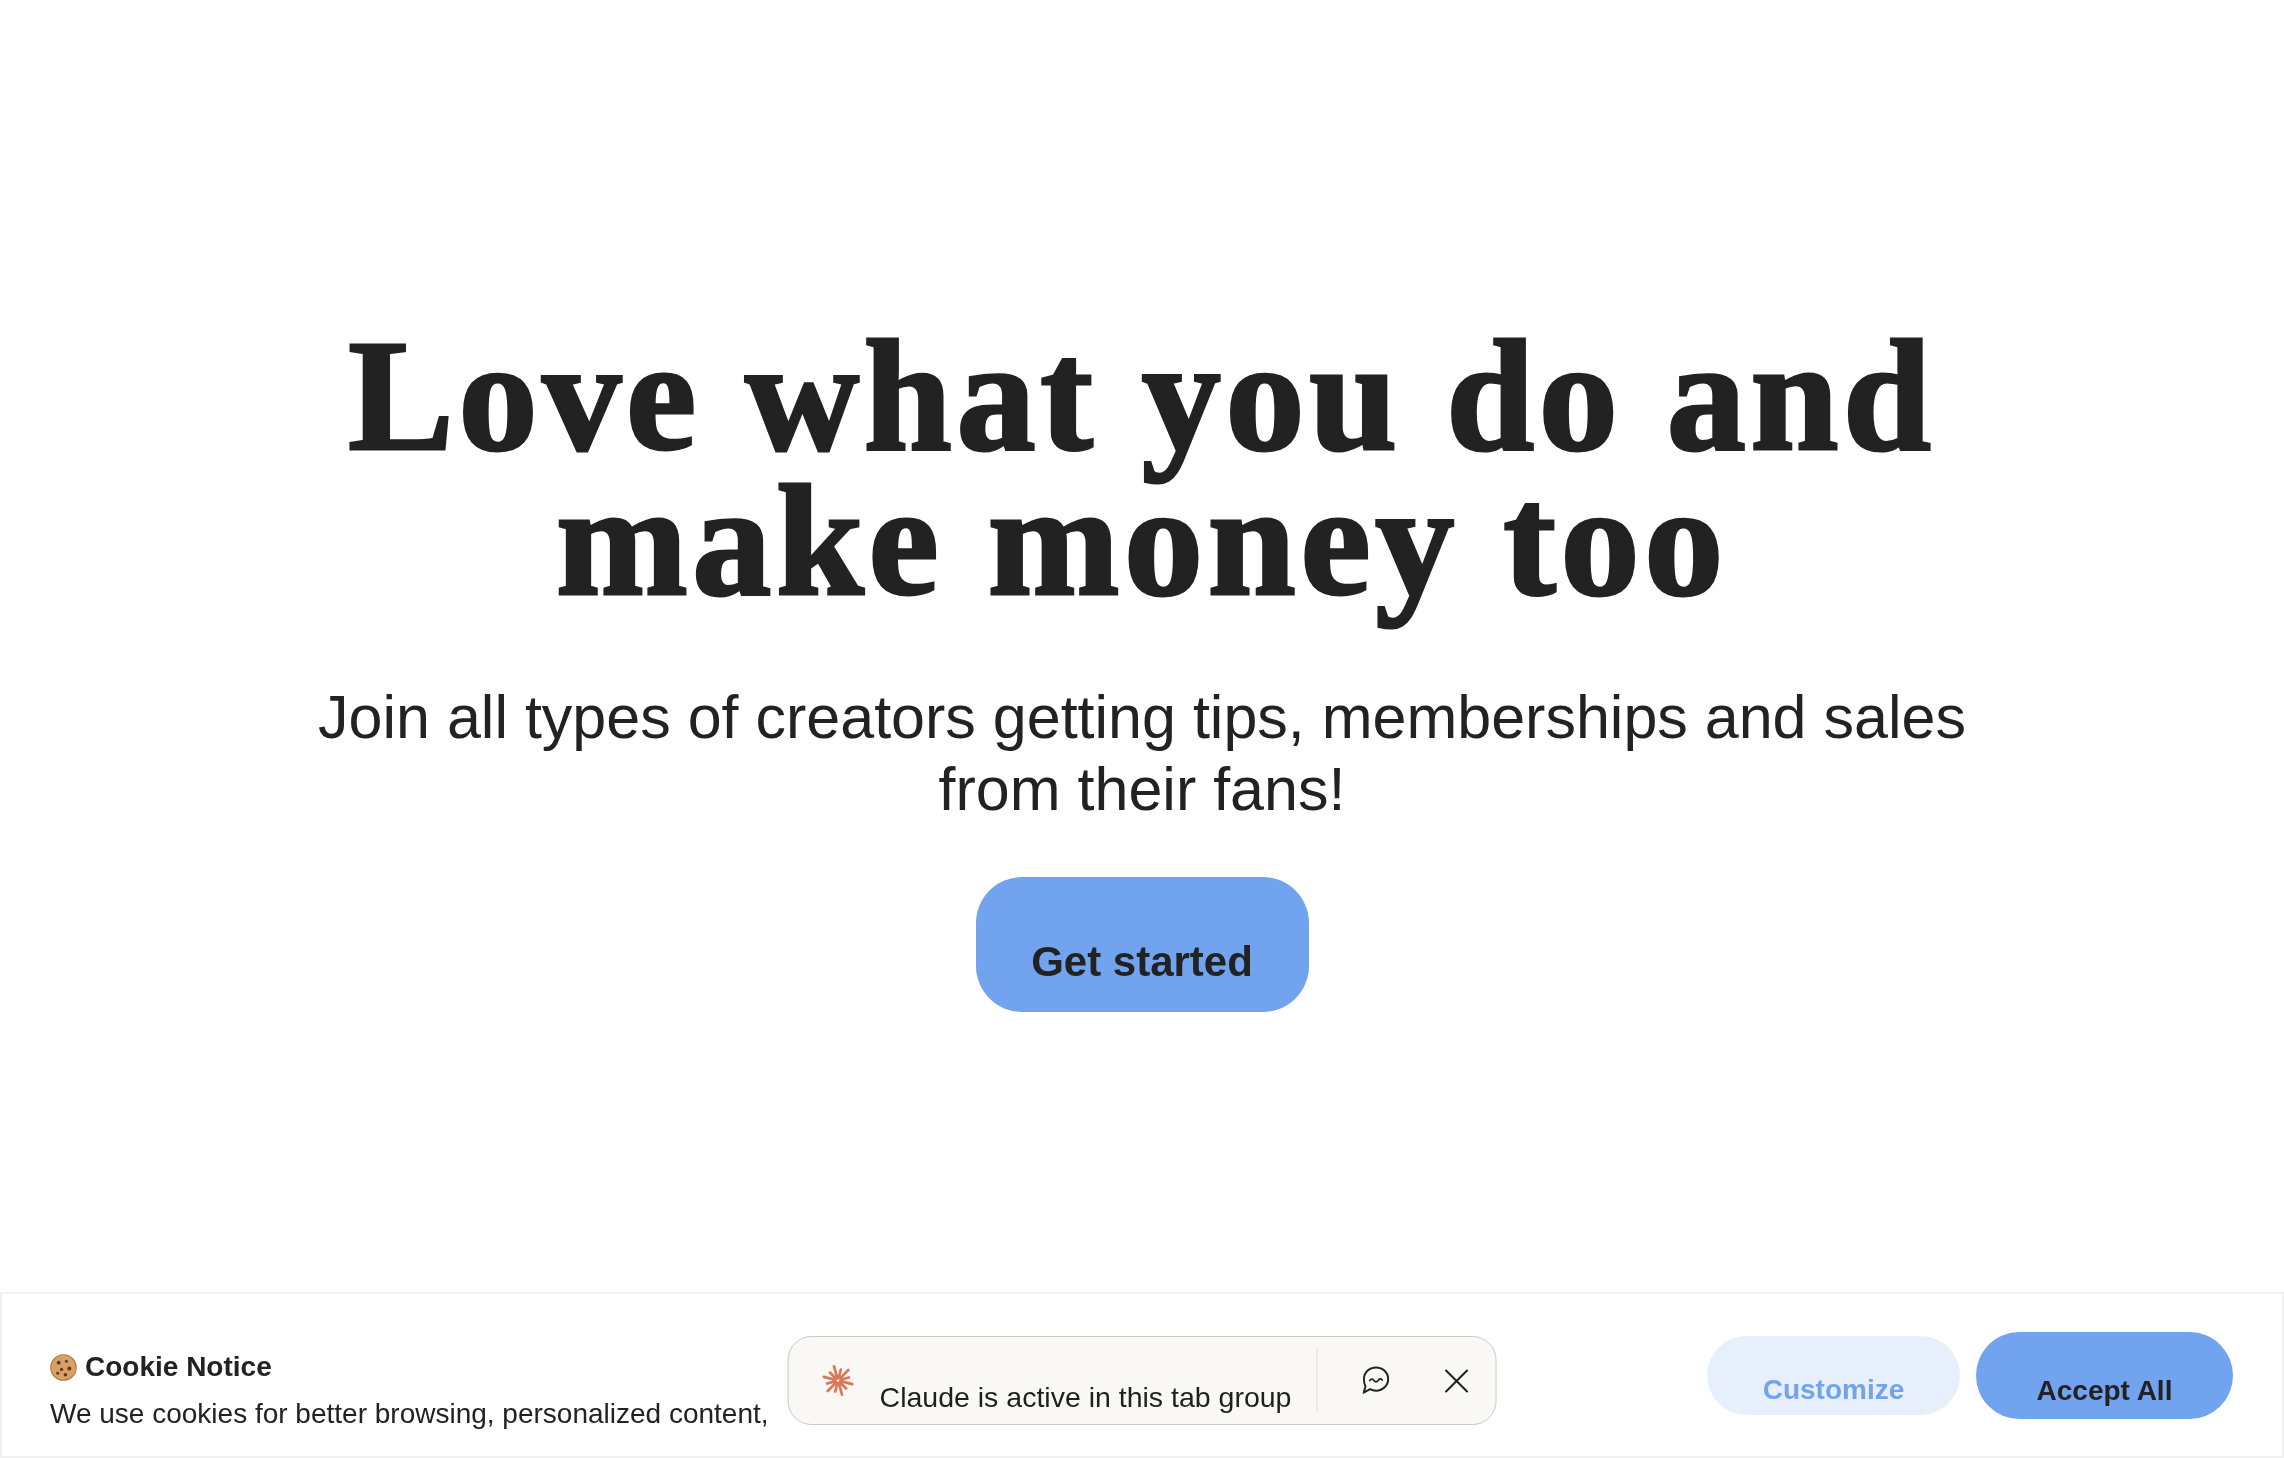 The width and height of the screenshot is (2284, 1458). Describe the element at coordinates (1376, 1380) in the screenshot. I see `chat-bubble-icon` at that location.